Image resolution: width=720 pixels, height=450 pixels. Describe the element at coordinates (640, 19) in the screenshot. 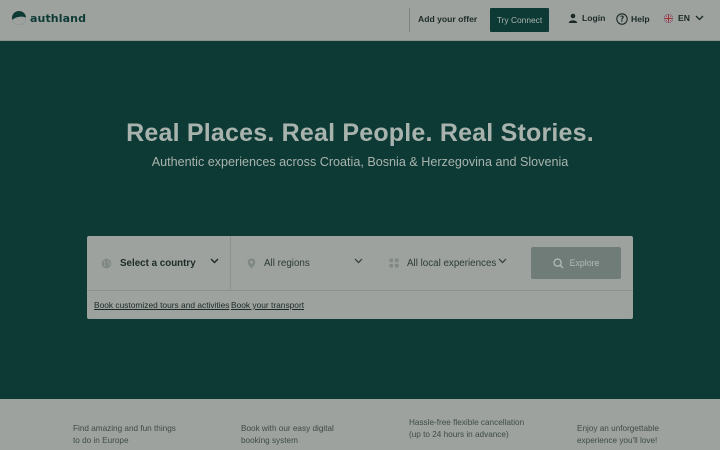

I see `help-label: Help` at that location.